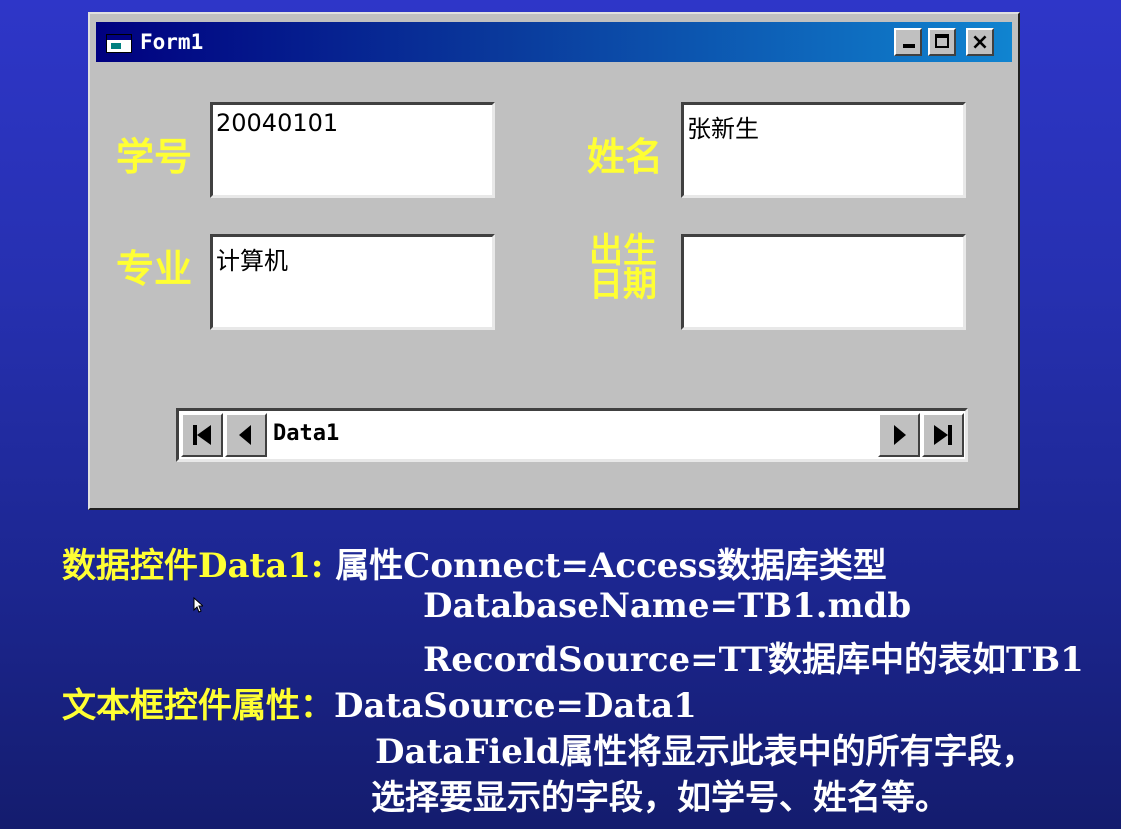 The image size is (1121, 829). Describe the element at coordinates (172, 42) in the screenshot. I see `window-title: Form1` at that location.